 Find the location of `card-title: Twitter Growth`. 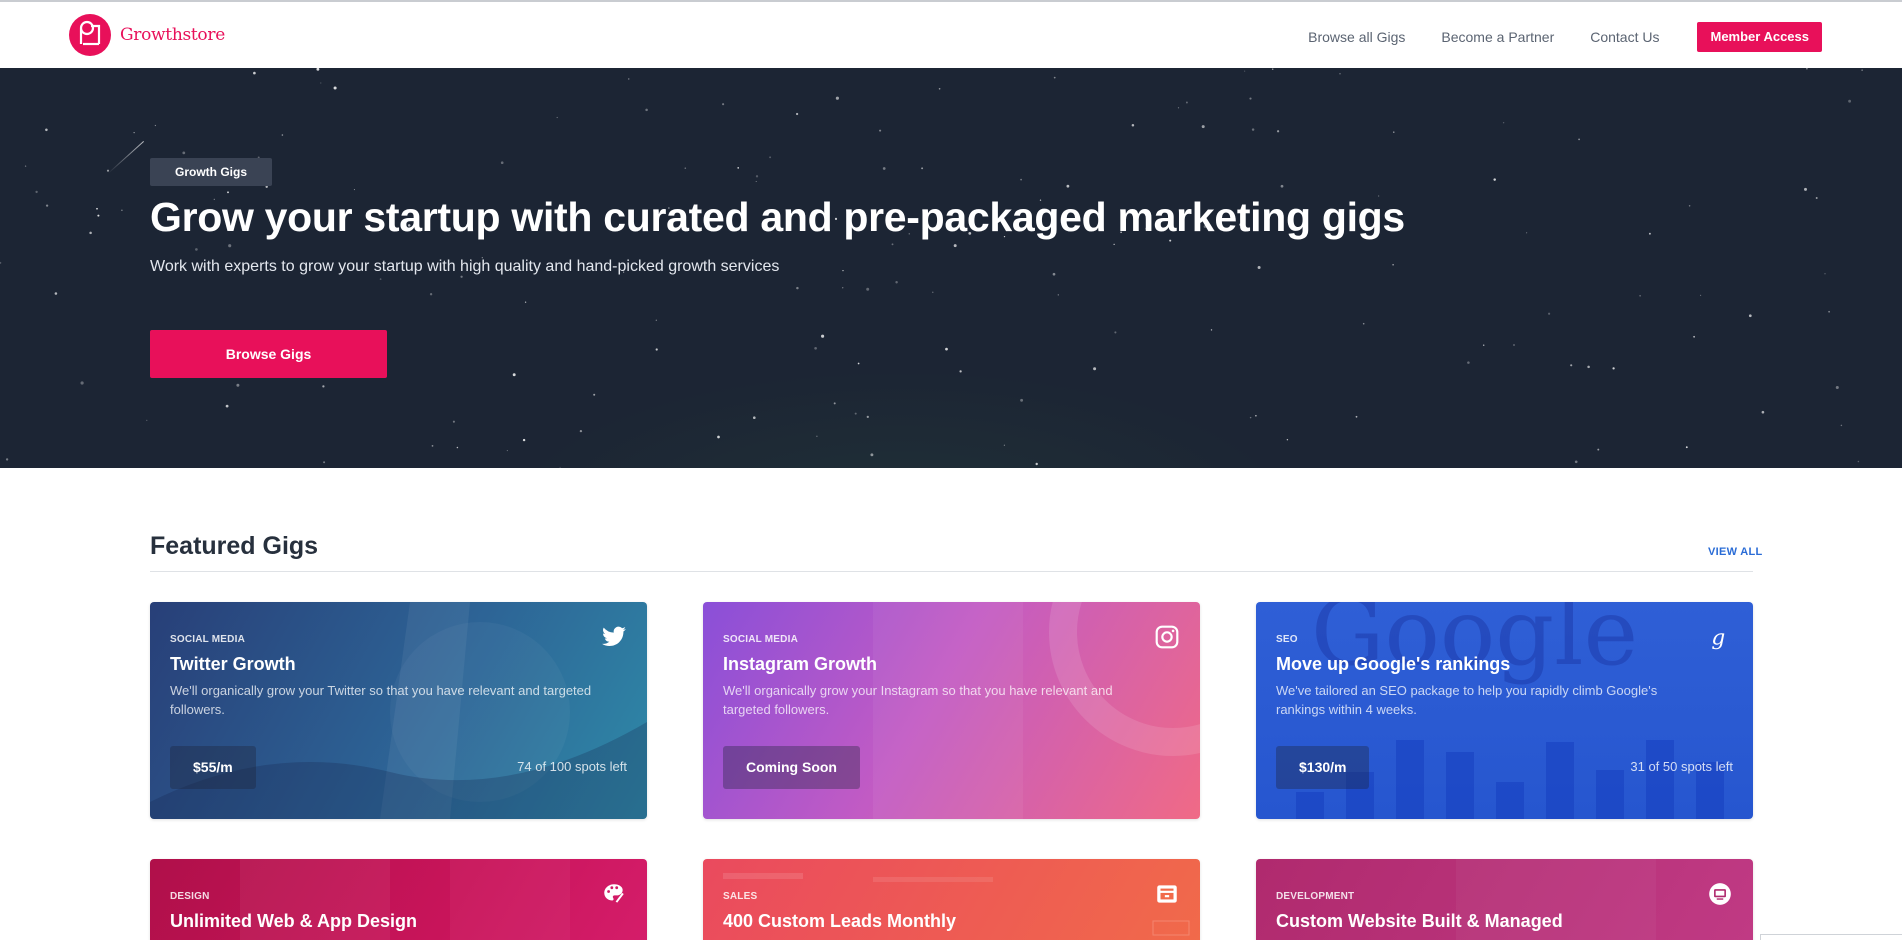

card-title: Twitter Growth is located at coordinates (233, 664).